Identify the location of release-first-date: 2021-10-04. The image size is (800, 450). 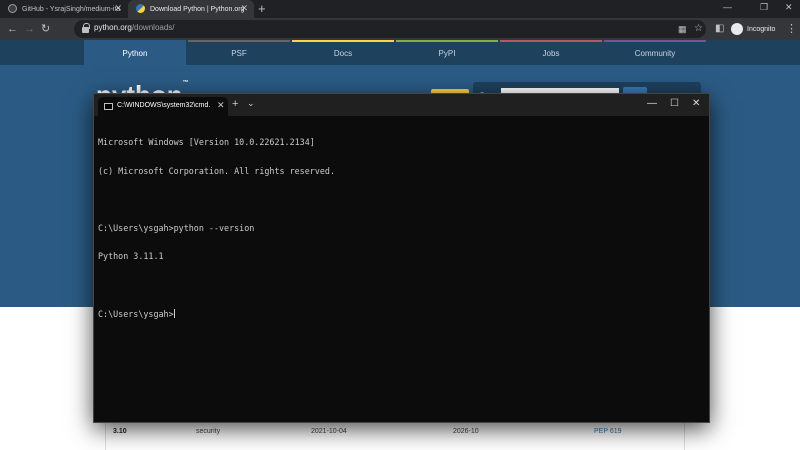
(329, 431).